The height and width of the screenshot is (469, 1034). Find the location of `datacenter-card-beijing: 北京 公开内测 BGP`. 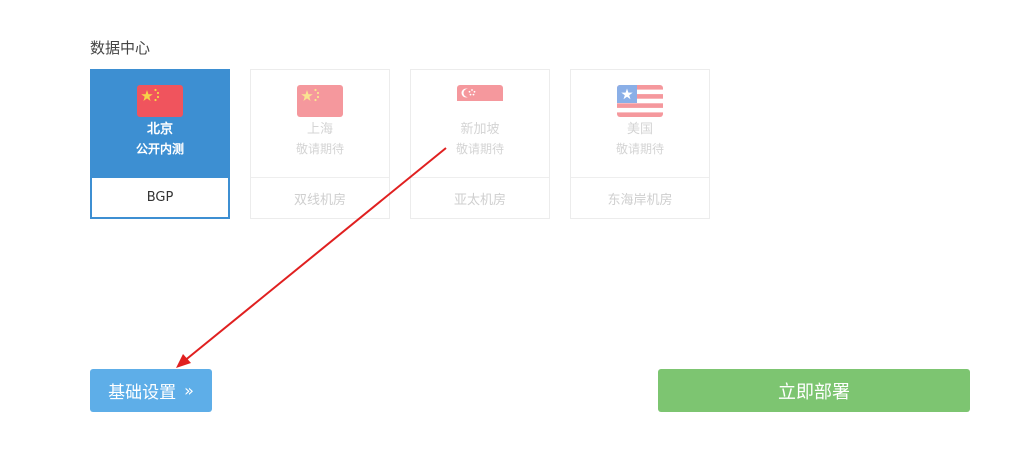

datacenter-card-beijing: 北京 公开内测 BGP is located at coordinates (160, 144).